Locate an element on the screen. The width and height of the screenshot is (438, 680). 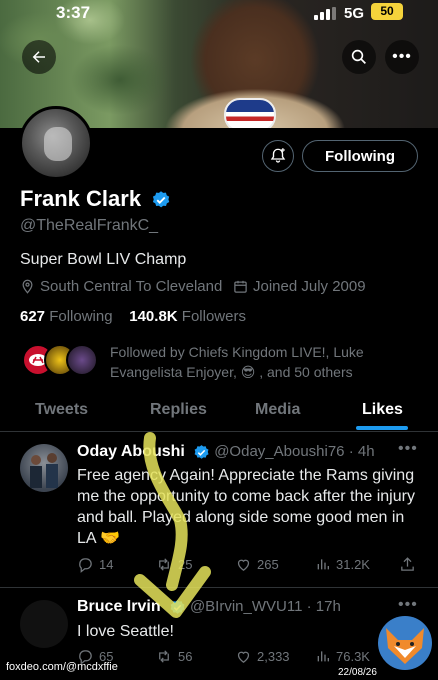
location-pin-icon is located at coordinates (27, 286).